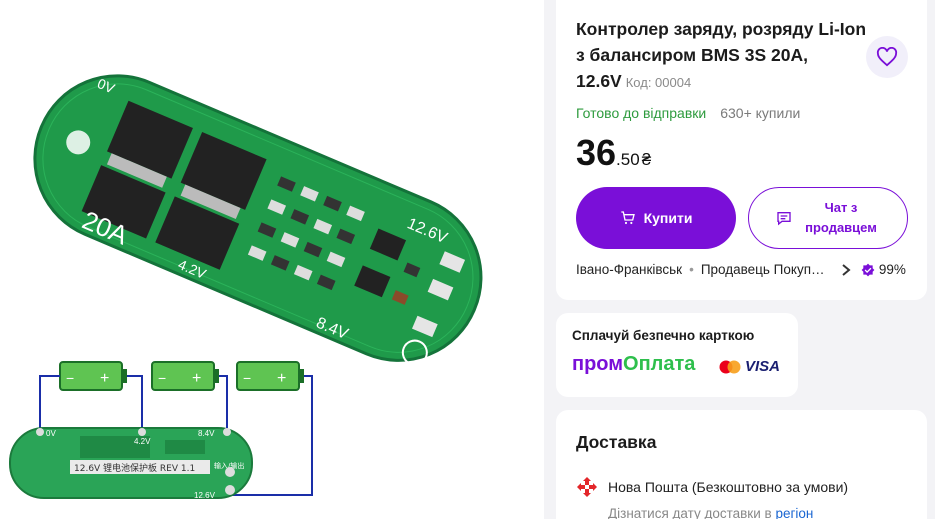 Image resolution: width=935 pixels, height=519 pixels. I want to click on payment-text: Сплачуй безпечно карткою, so click(663, 335).